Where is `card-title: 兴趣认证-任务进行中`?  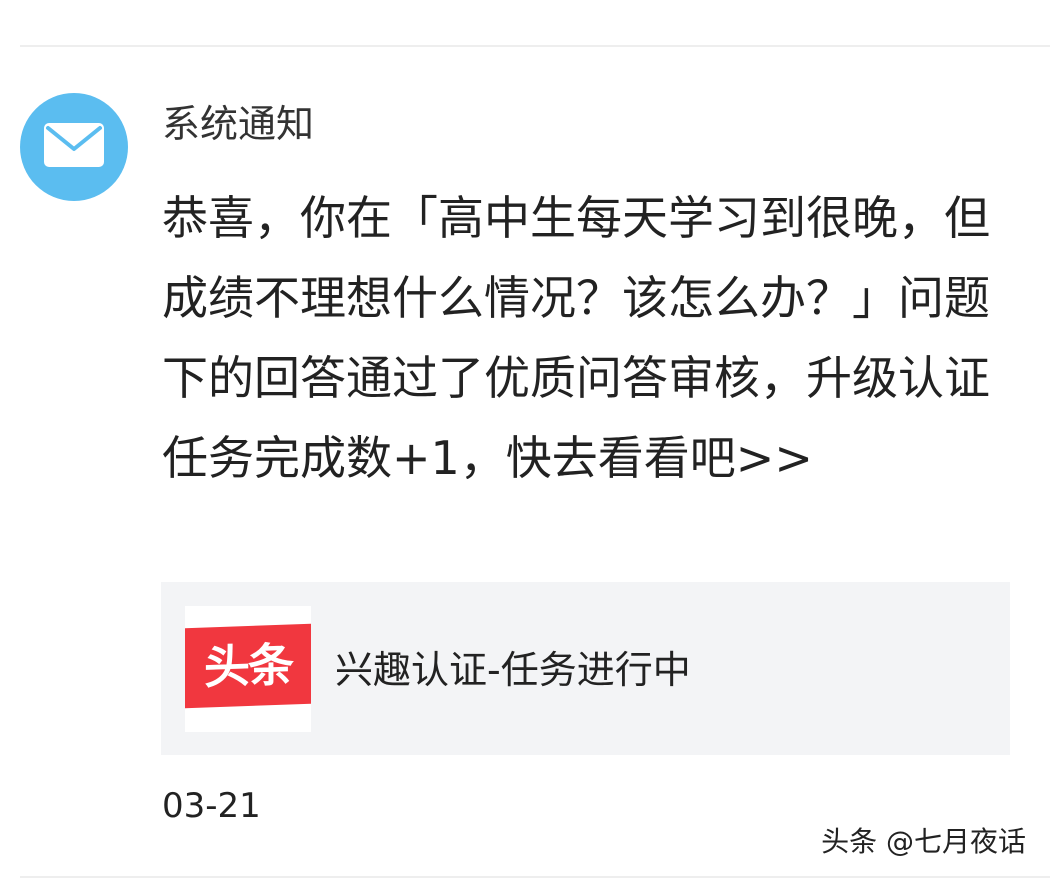
card-title: 兴趣认证-任务进行中 is located at coordinates (513, 670).